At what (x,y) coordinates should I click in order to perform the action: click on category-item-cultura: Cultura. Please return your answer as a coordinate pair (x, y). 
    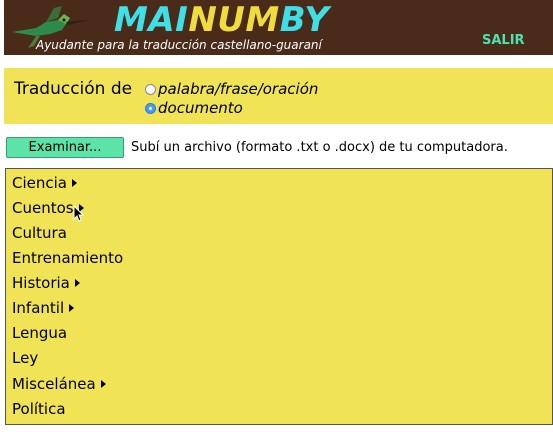
    Looking at the image, I should click on (39, 233).